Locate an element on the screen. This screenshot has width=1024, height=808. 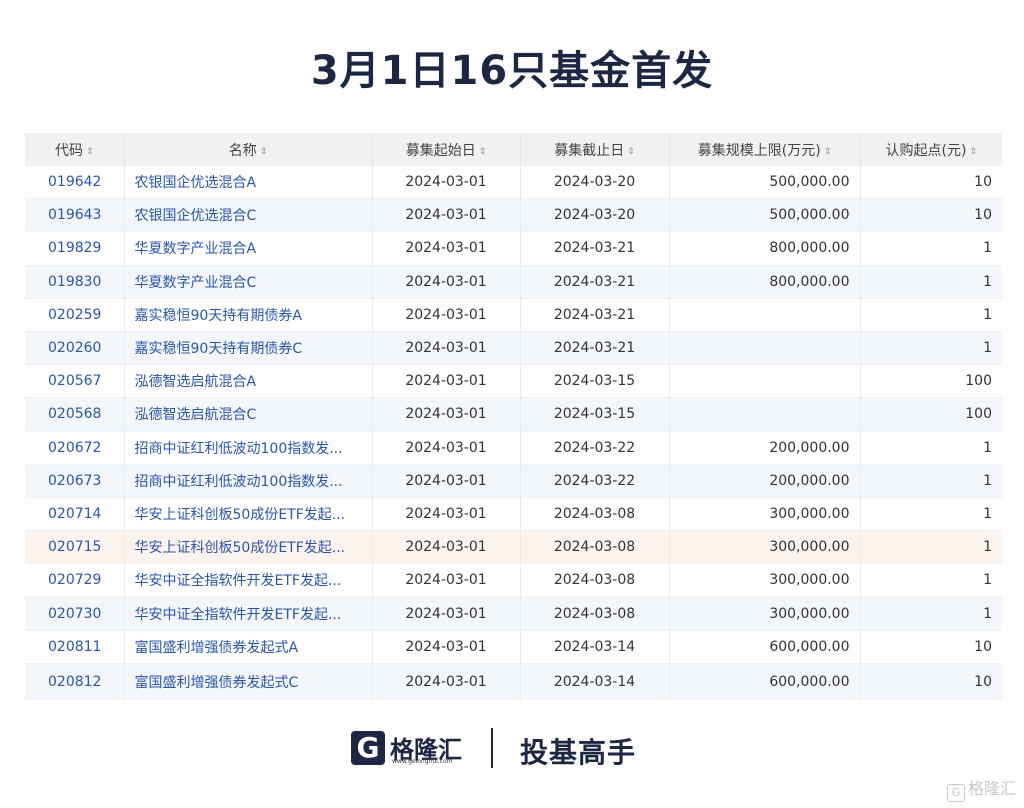
cell-code: 020715 is located at coordinates (75, 547).